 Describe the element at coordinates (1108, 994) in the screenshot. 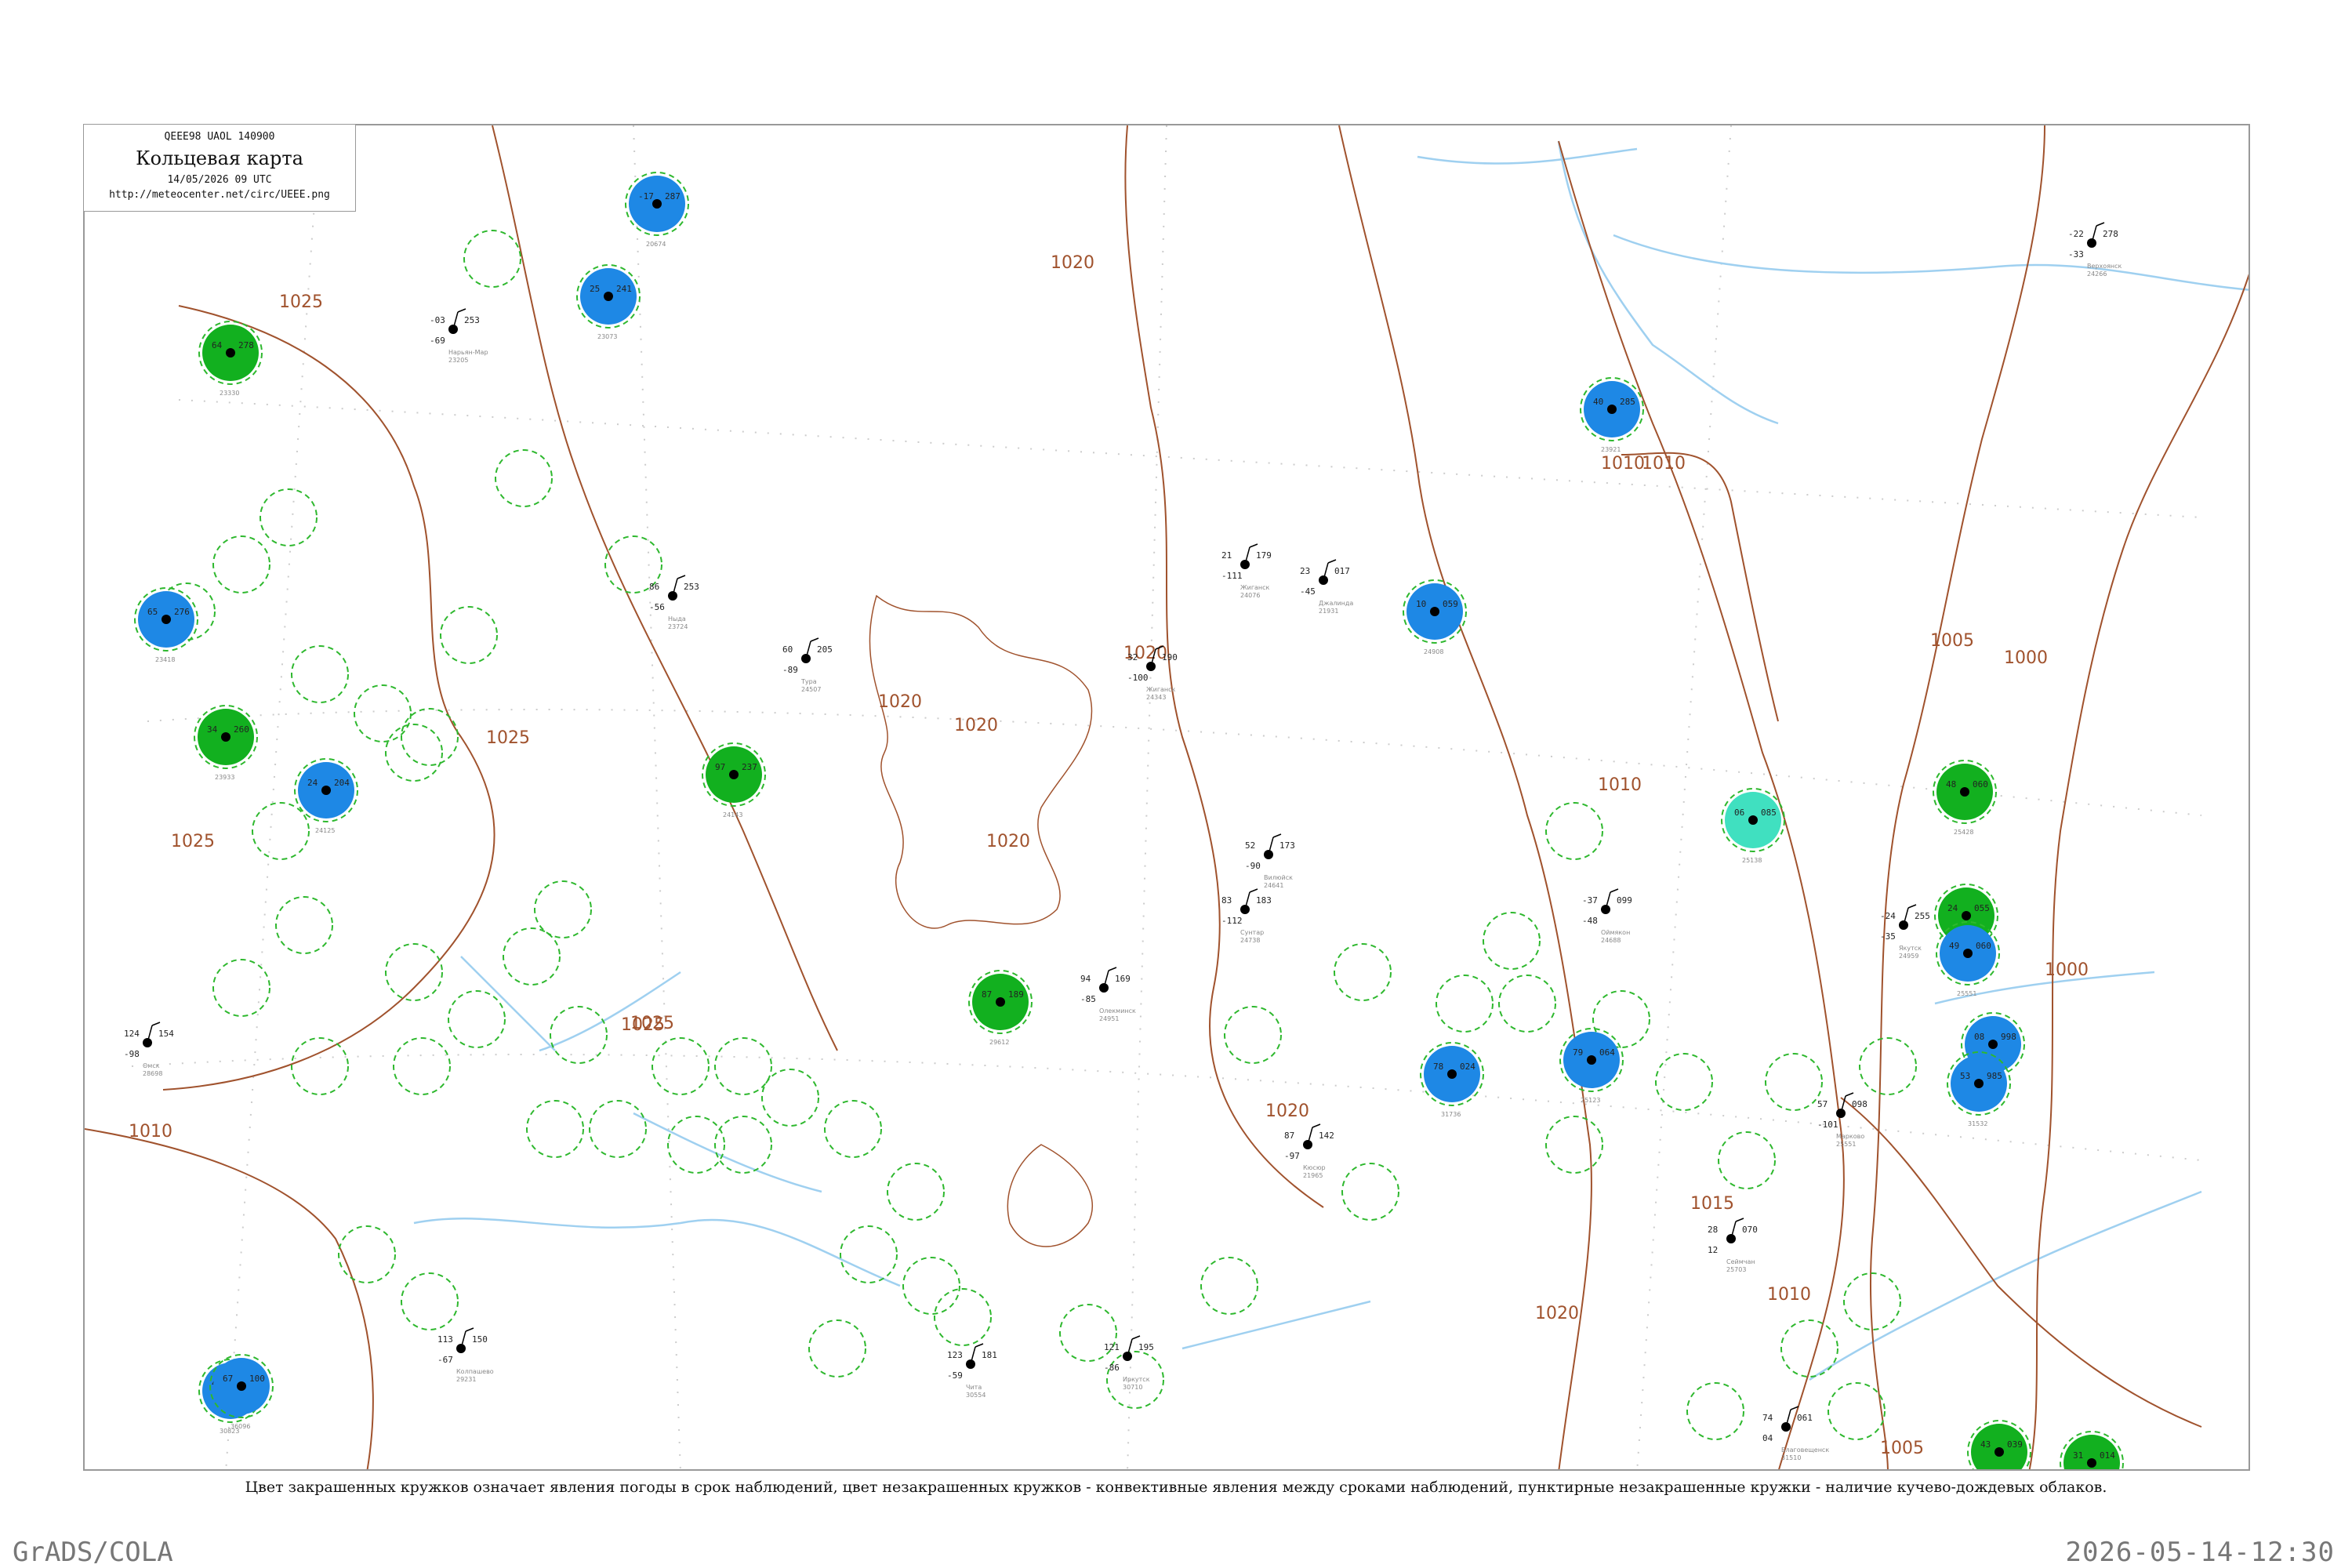

I see `station-plot: 94 169 -85Олекминск24951` at that location.